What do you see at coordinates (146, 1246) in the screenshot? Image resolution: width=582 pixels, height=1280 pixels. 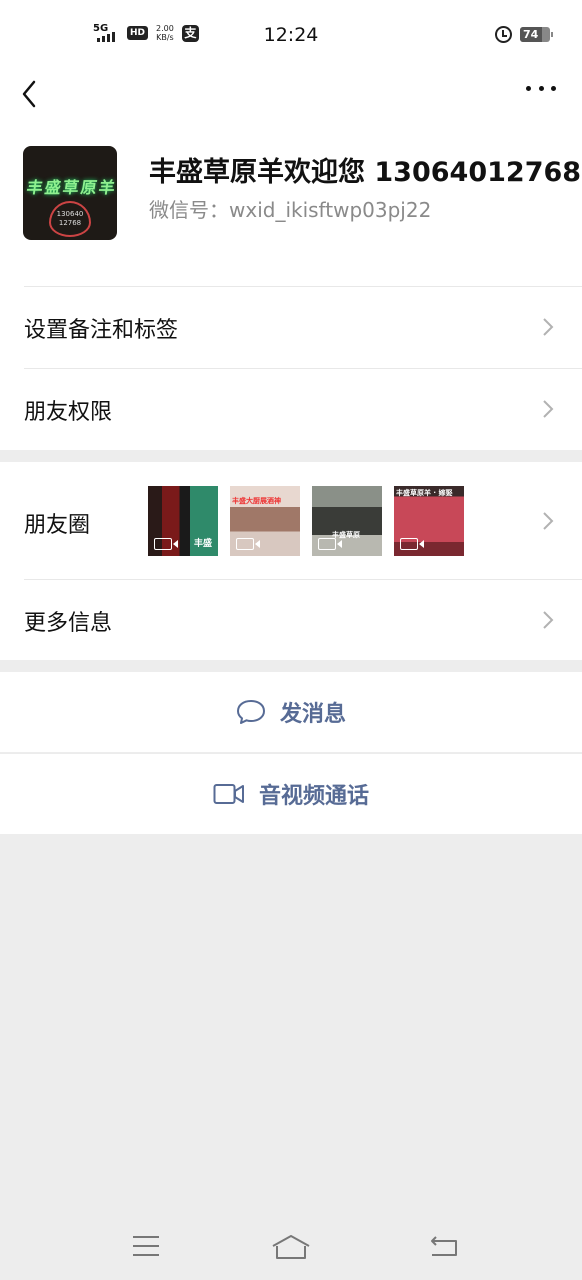 I see `menu-icon` at bounding box center [146, 1246].